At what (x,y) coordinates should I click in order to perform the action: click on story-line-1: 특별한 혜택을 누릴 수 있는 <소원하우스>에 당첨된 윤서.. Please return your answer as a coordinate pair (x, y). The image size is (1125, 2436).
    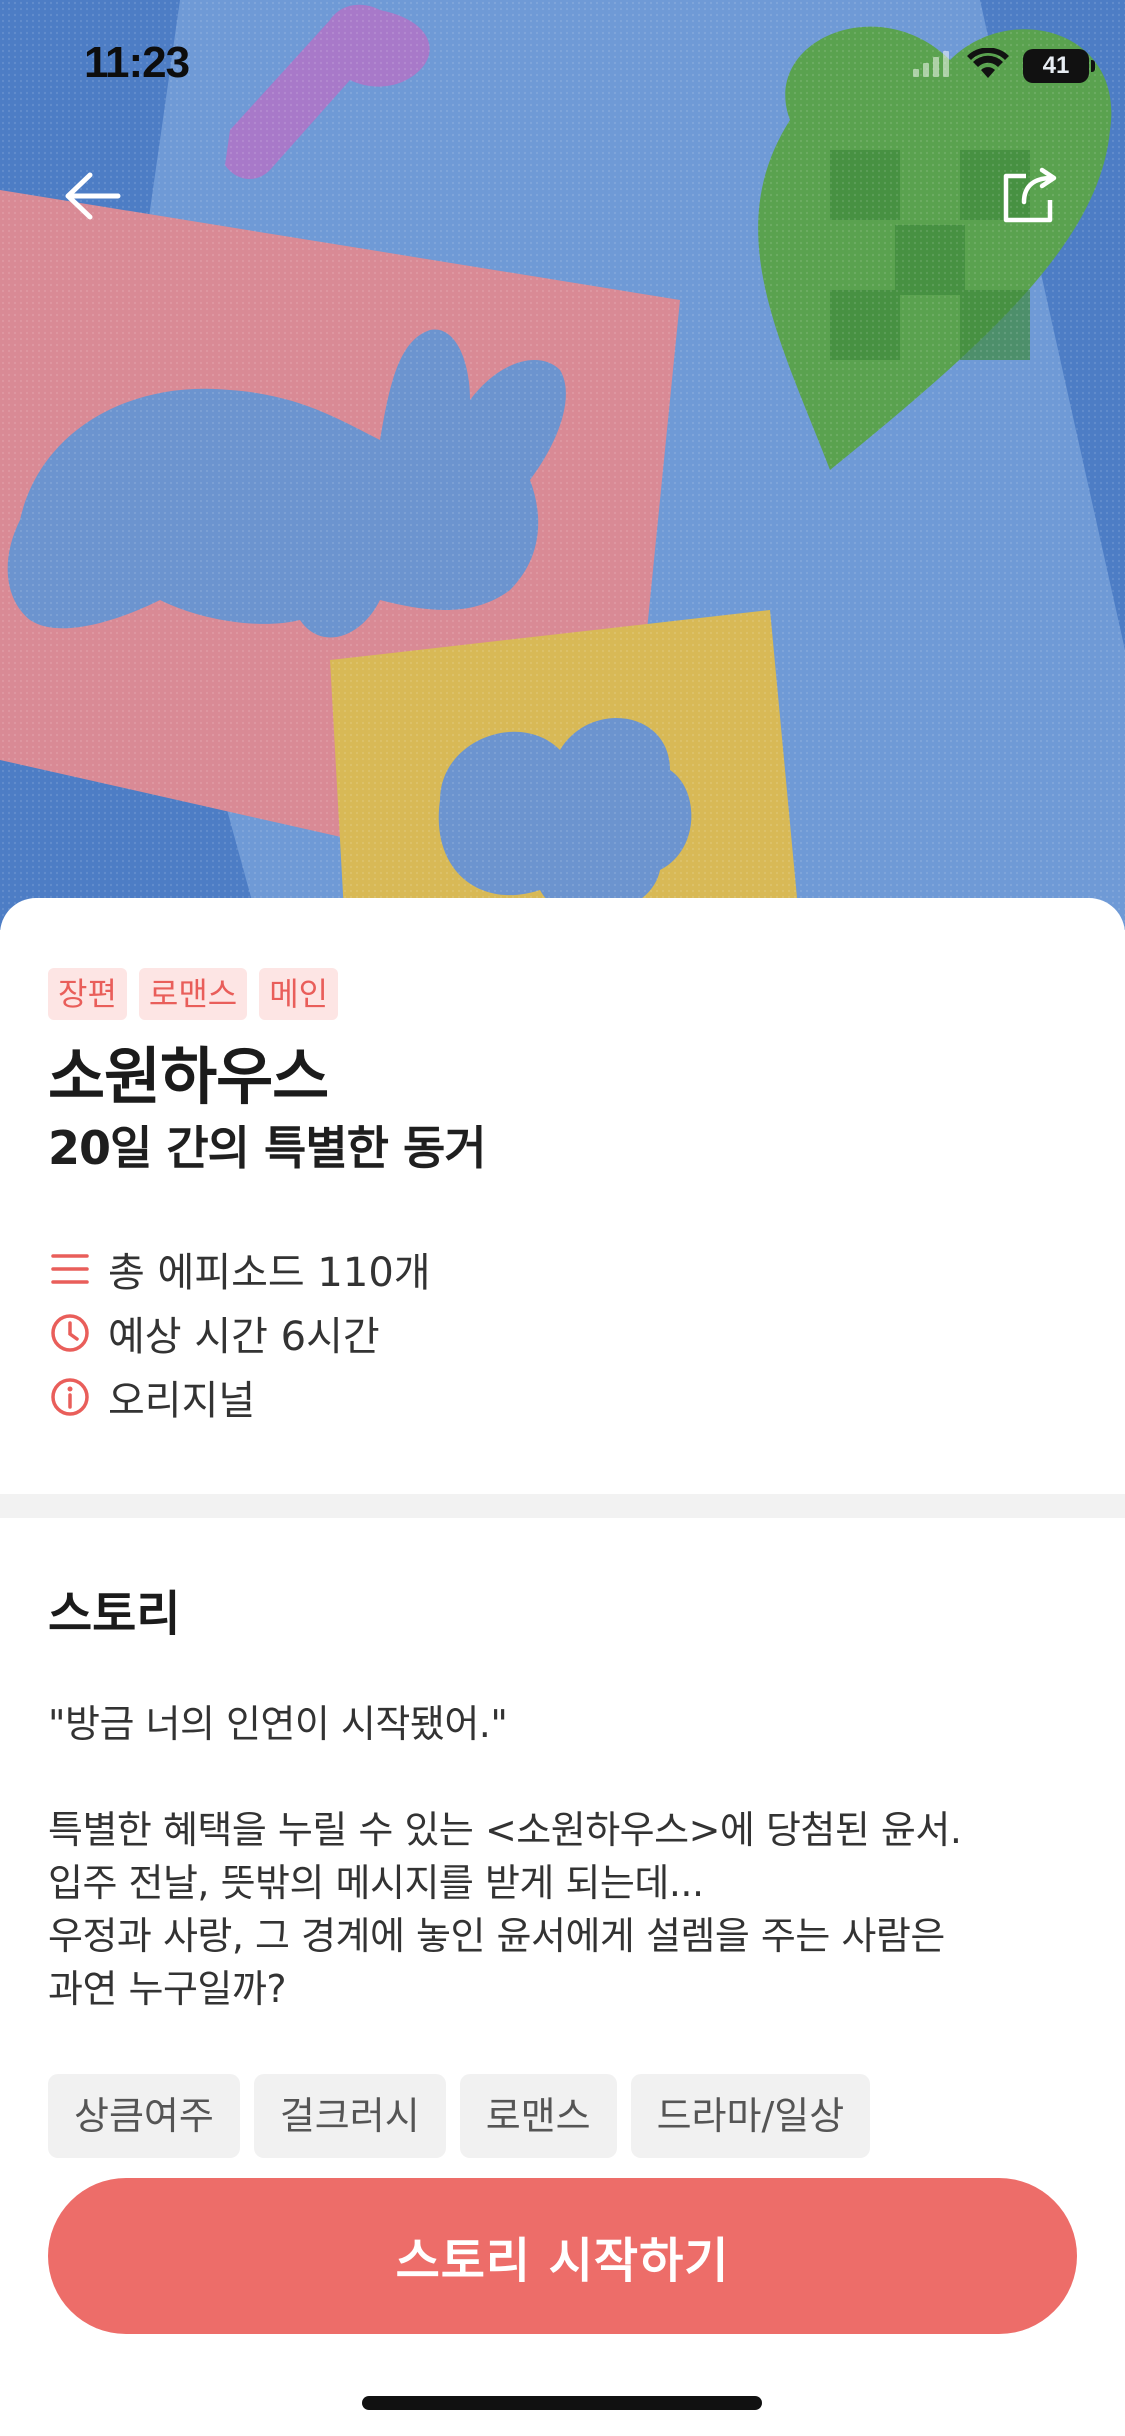
    Looking at the image, I should click on (505, 1830).